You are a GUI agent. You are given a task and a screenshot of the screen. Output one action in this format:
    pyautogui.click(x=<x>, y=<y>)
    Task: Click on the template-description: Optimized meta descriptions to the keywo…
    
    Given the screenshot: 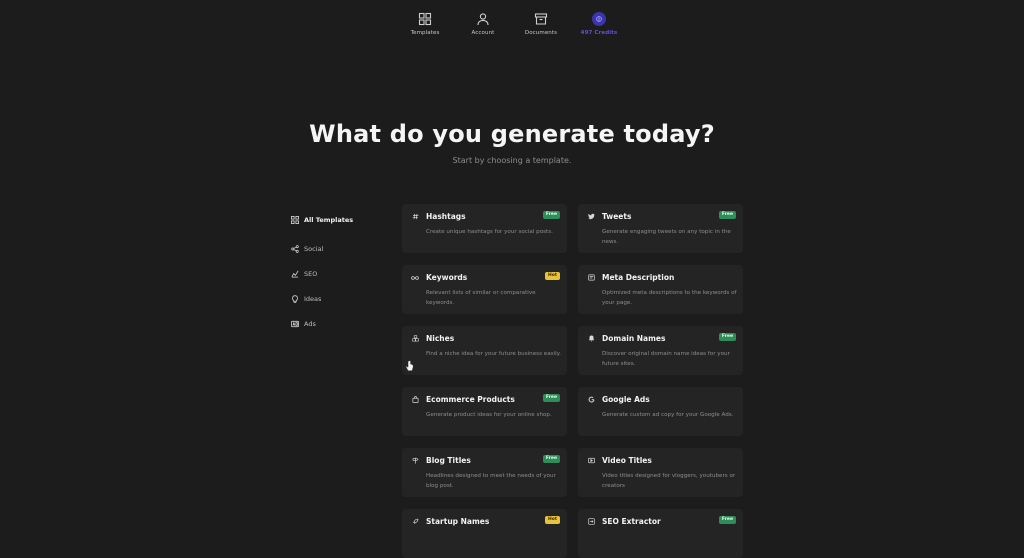 What is the action you would take?
    pyautogui.click(x=669, y=298)
    